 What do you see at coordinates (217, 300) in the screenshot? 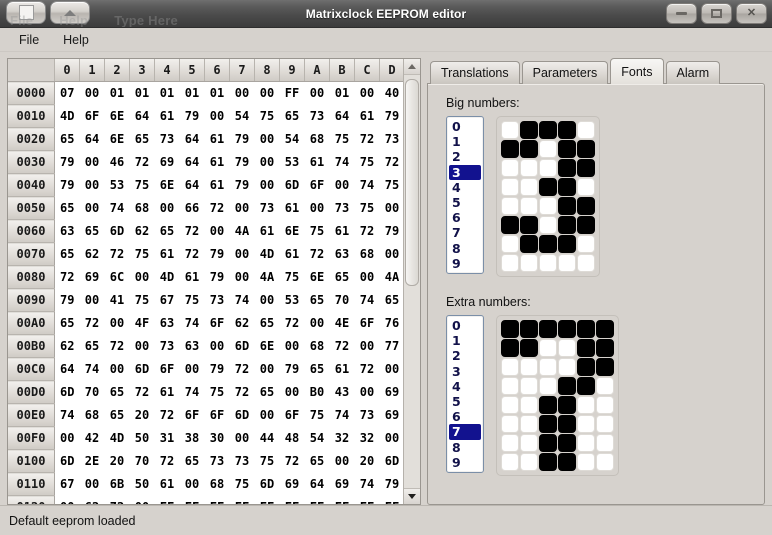
I see `hex-byte-cell: 73` at bounding box center [217, 300].